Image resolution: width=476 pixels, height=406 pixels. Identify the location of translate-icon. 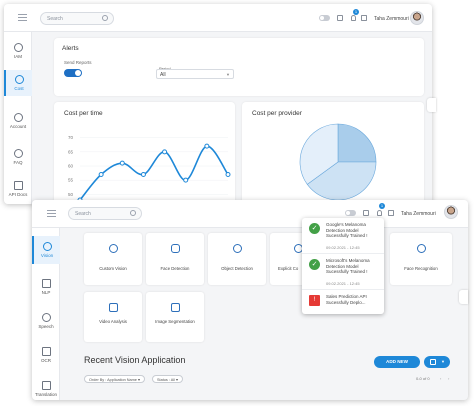
(46, 385).